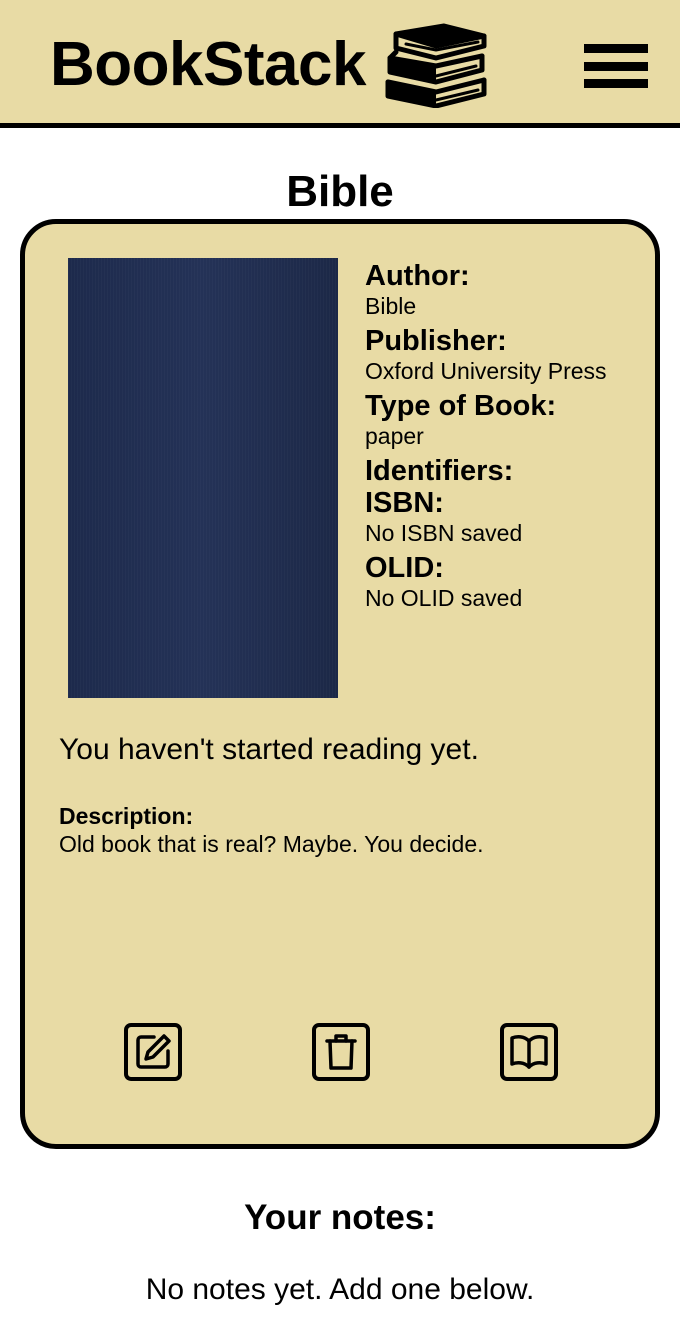 Image resolution: width=680 pixels, height=1328 pixels. I want to click on book-cover-image, so click(203, 478).